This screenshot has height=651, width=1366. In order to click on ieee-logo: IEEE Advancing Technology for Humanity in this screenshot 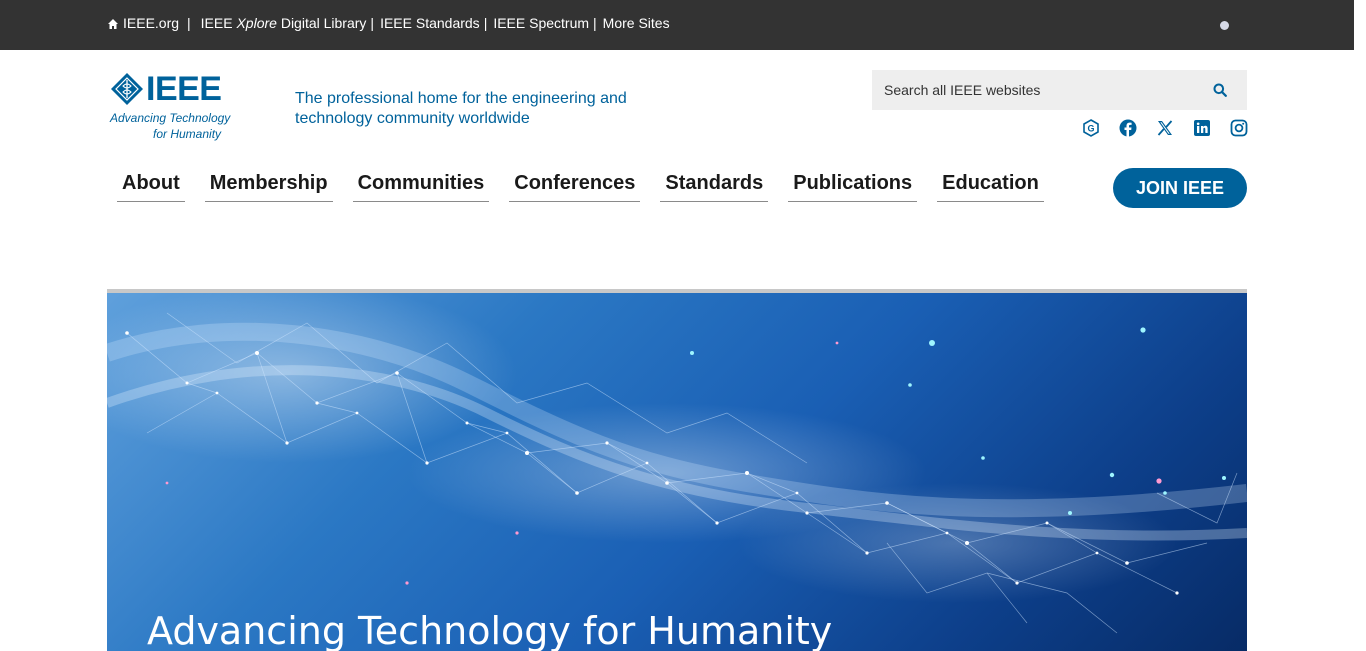, I will do `click(173, 106)`.